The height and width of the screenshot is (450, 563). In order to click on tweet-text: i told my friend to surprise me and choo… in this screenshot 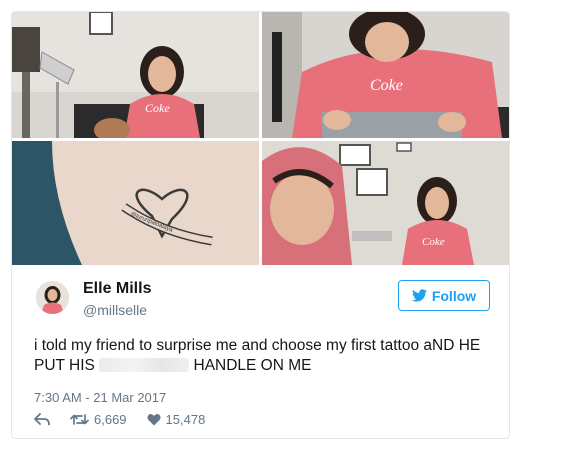, I will do `click(264, 356)`.